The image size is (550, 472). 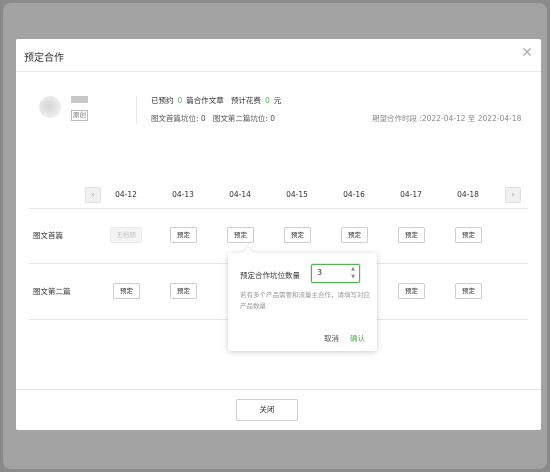 What do you see at coordinates (447, 118) in the screenshot?
I see `expected-period: 期望合作时段 :2022-04-12 至 2022-04-18` at bounding box center [447, 118].